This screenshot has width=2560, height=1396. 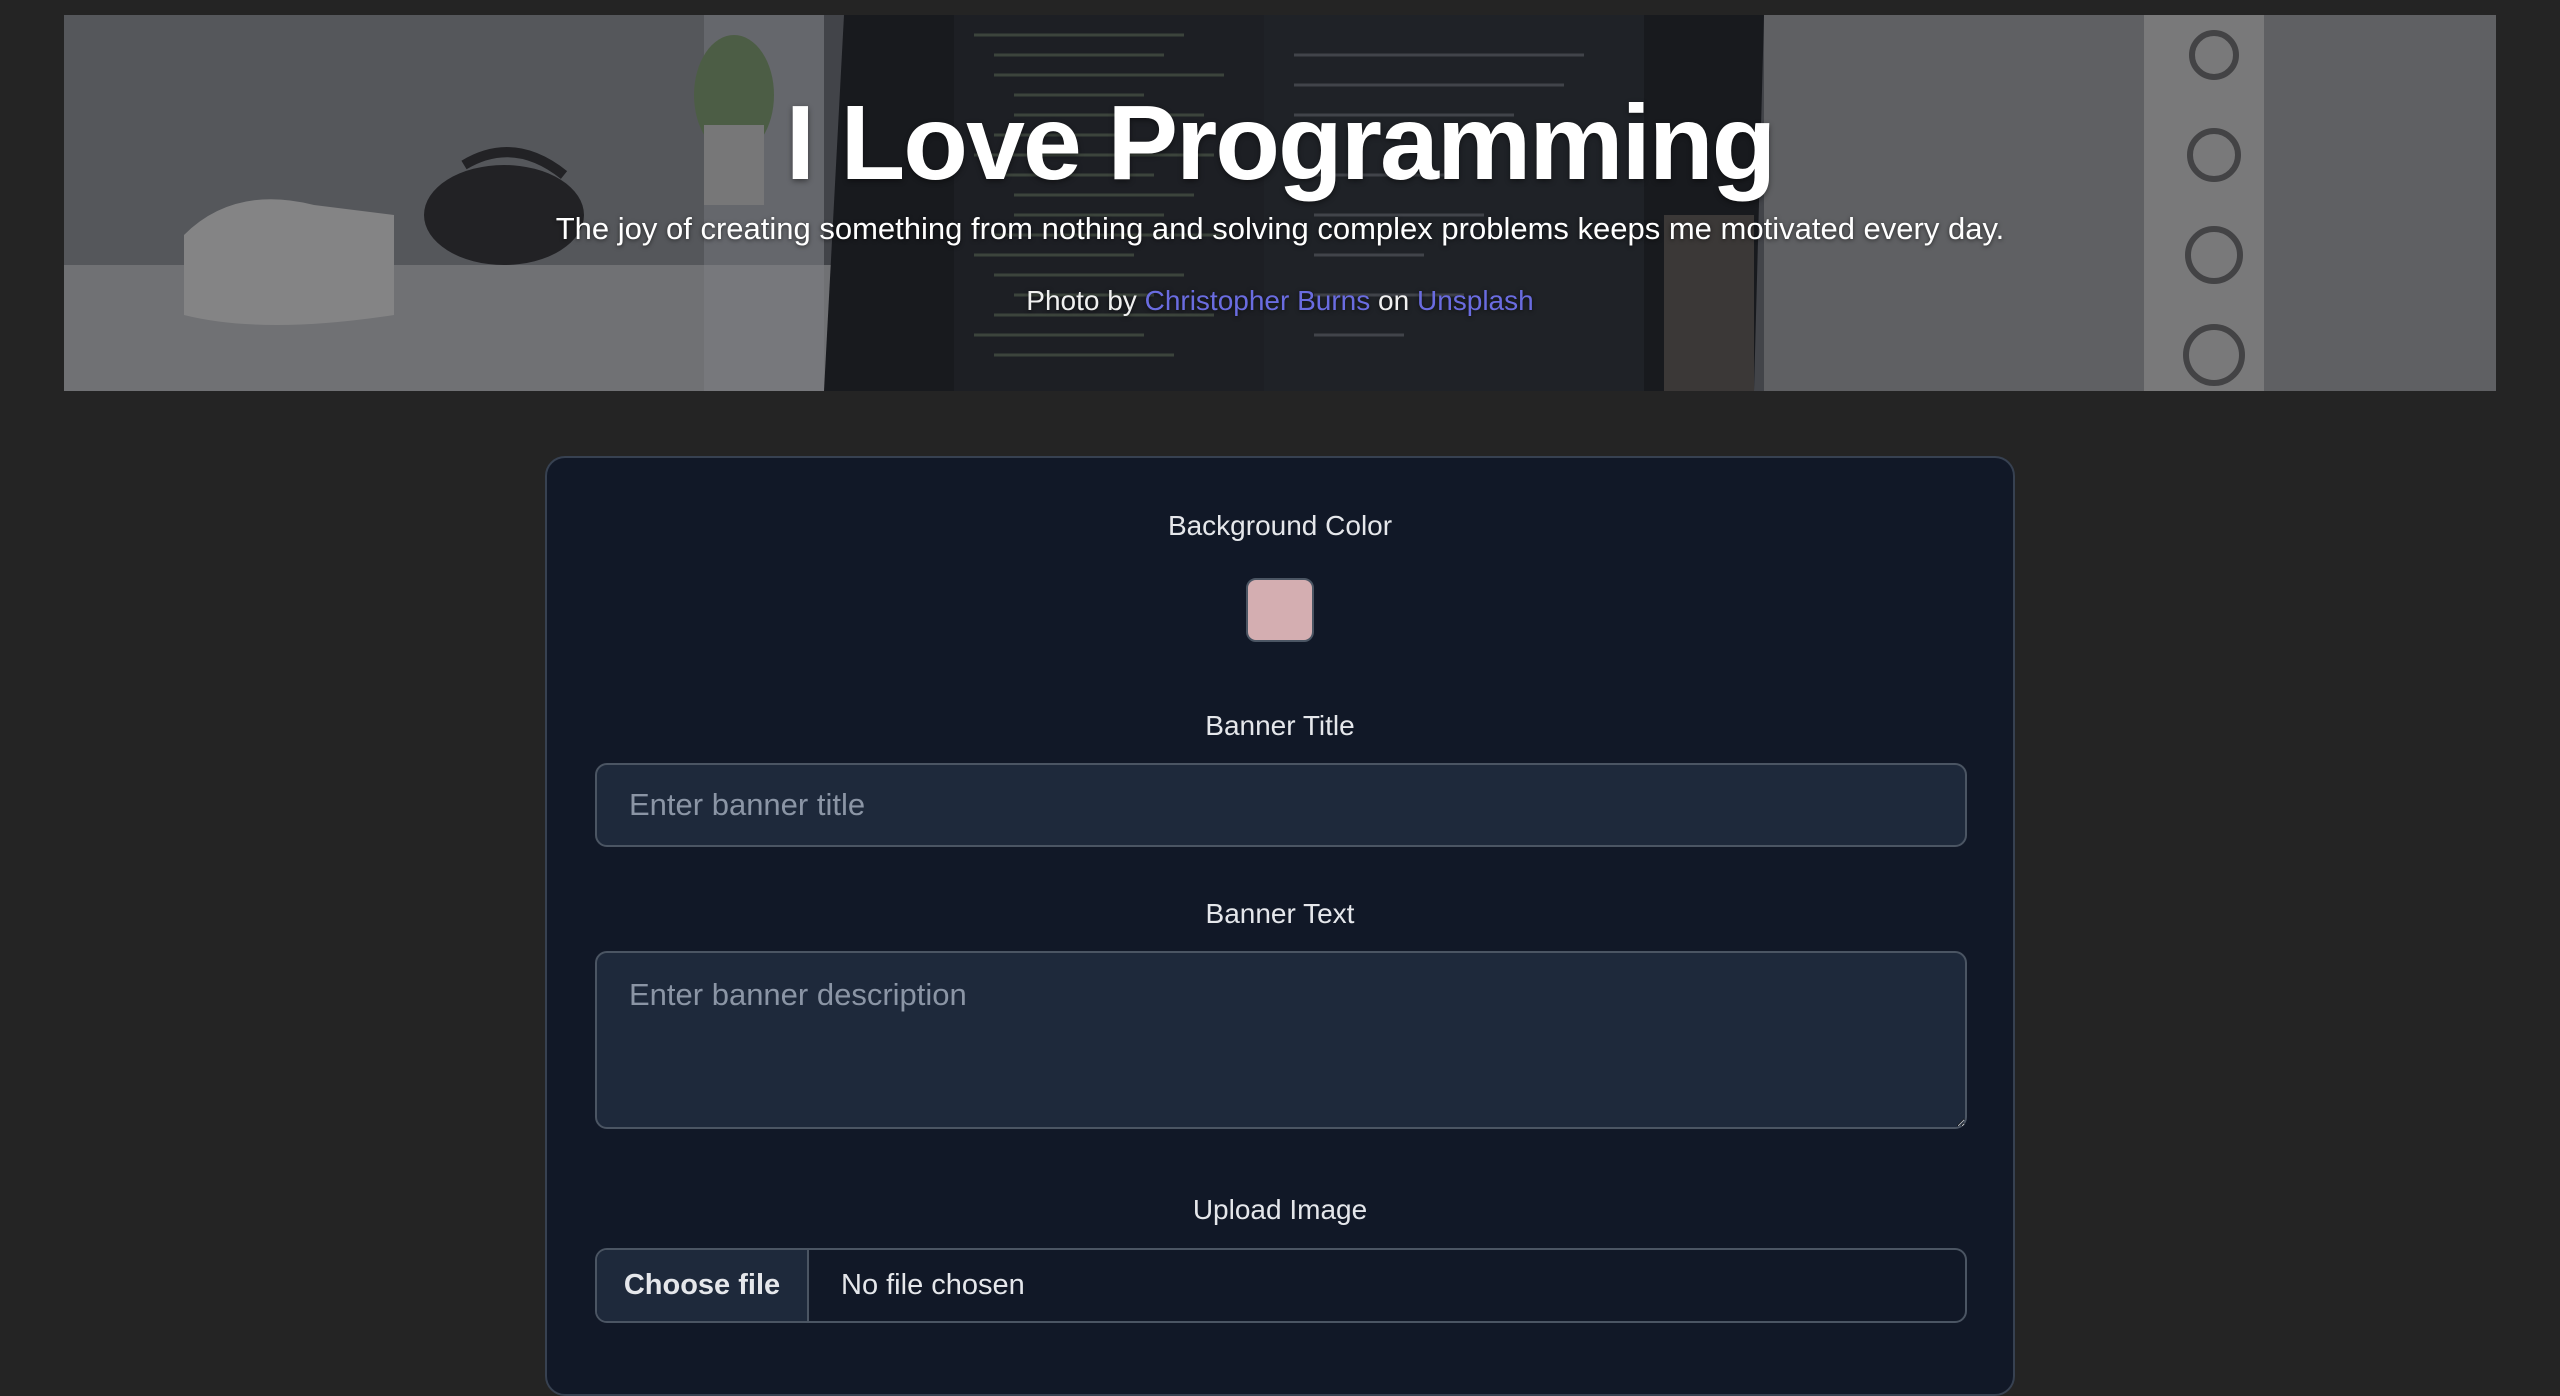 I want to click on photo-site-link: Unsplash, so click(x=1475, y=300).